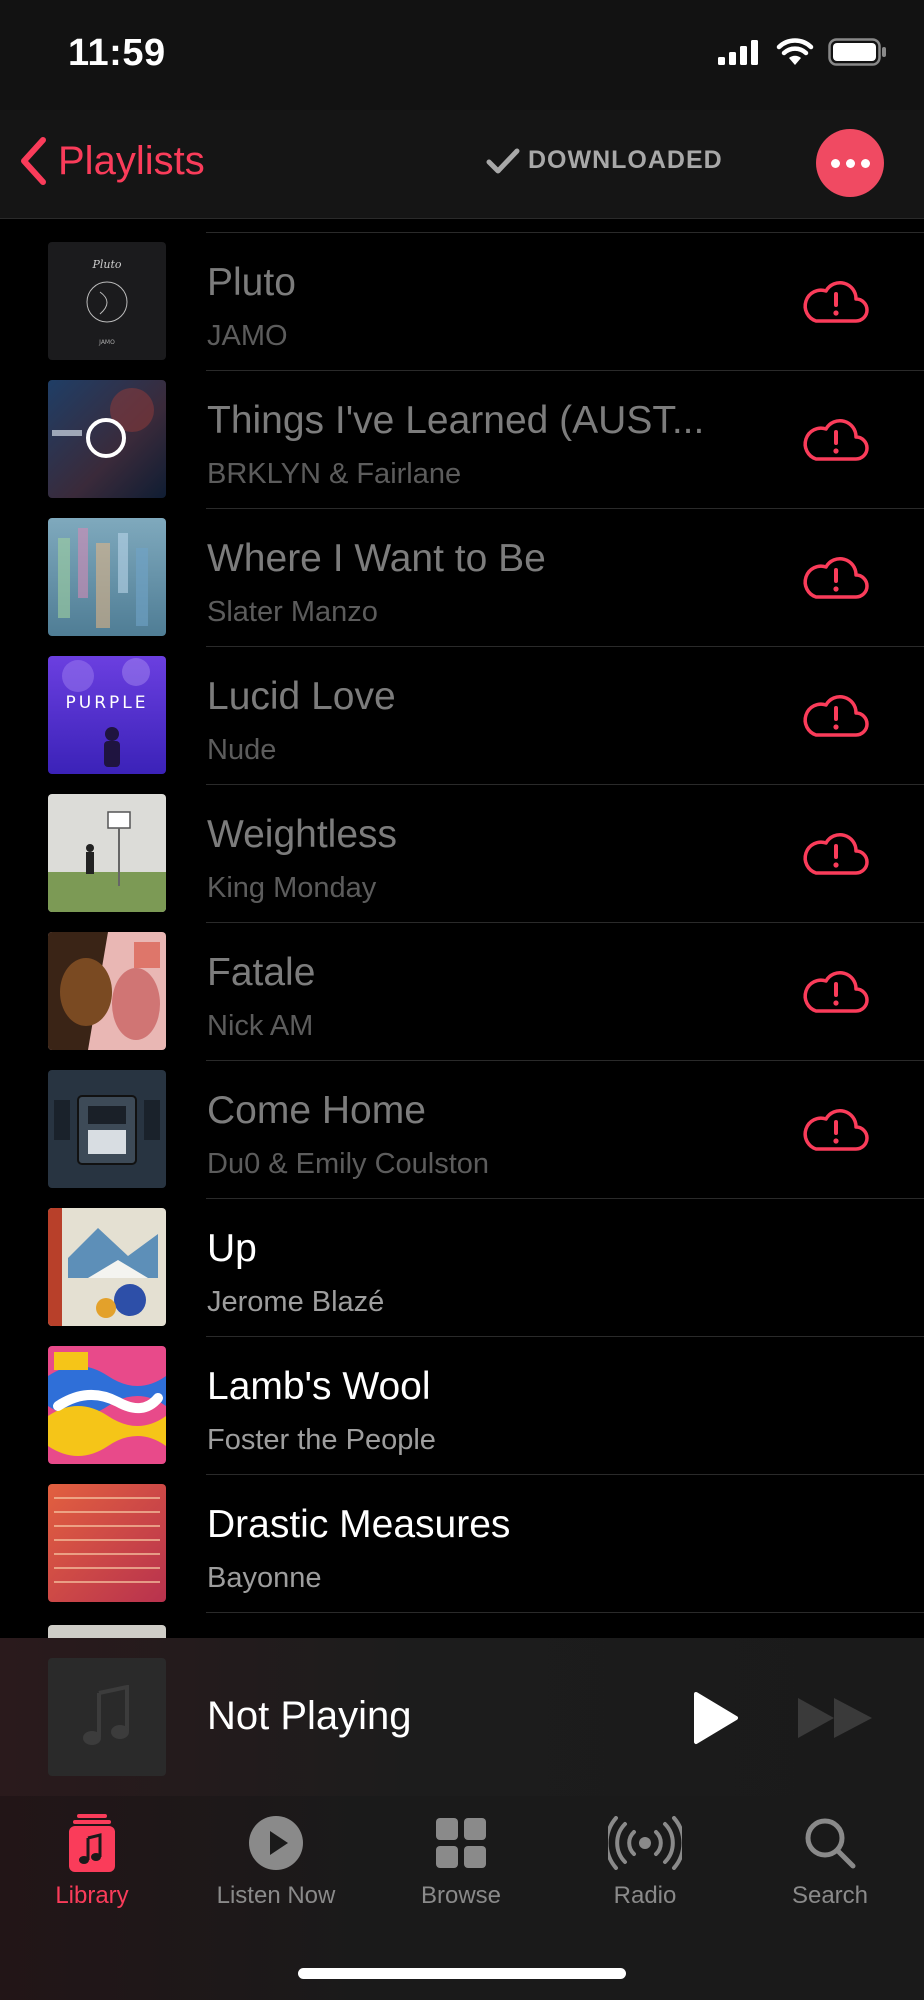  What do you see at coordinates (835, 1718) in the screenshot?
I see `fast-forward-icon` at bounding box center [835, 1718].